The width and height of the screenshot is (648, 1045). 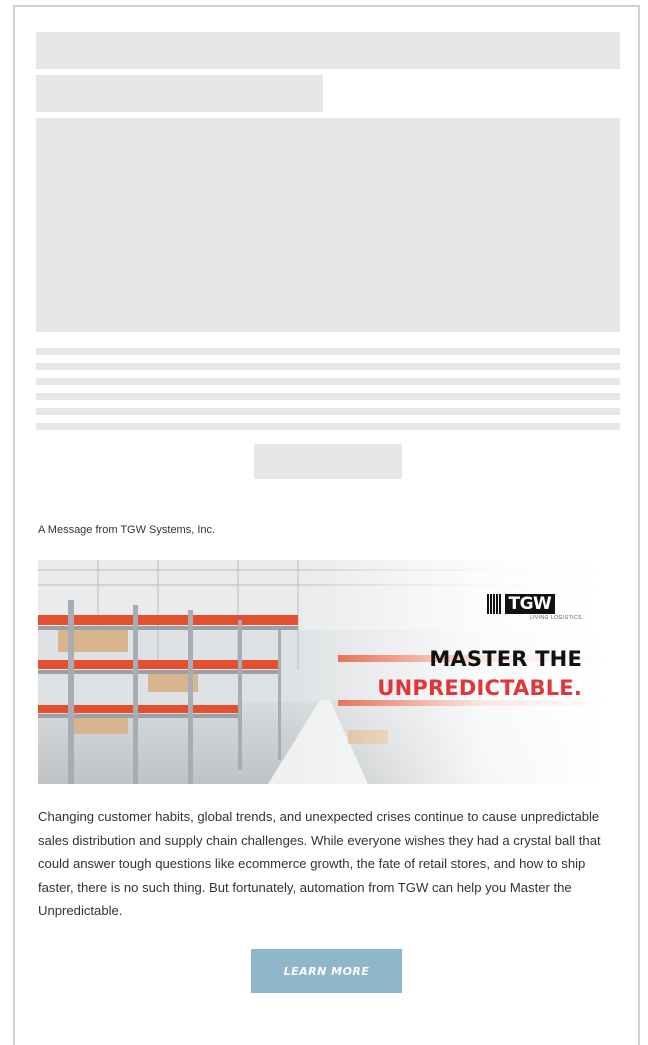 What do you see at coordinates (555, 618) in the screenshot?
I see `logo-tagline: LIVING LOGISTICS` at bounding box center [555, 618].